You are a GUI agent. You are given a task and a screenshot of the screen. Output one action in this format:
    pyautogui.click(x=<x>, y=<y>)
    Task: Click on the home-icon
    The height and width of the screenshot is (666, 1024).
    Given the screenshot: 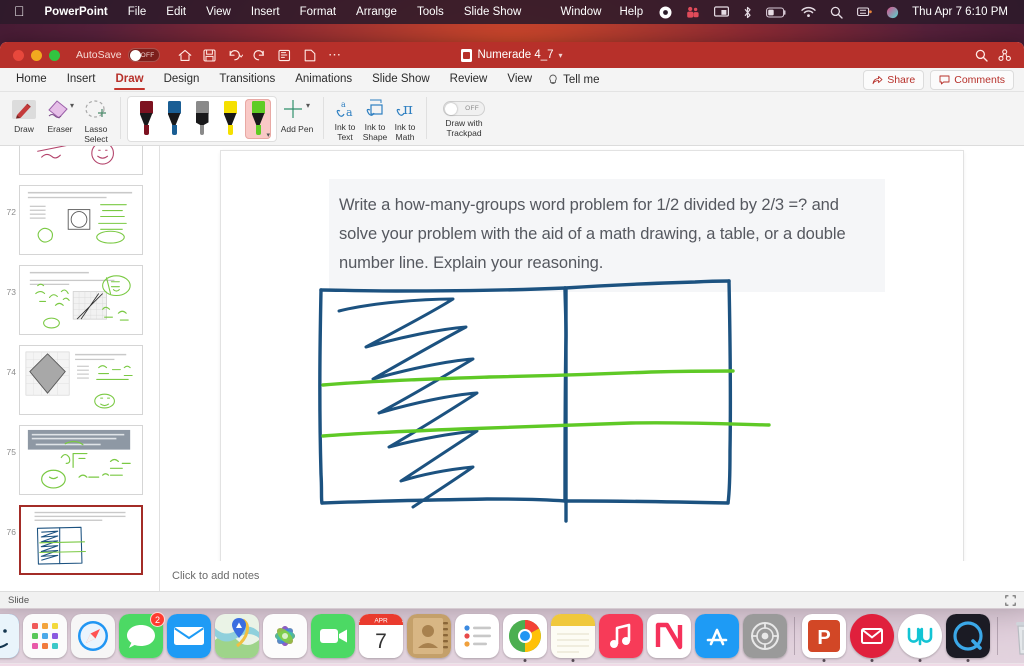 What is the action you would take?
    pyautogui.click(x=185, y=55)
    